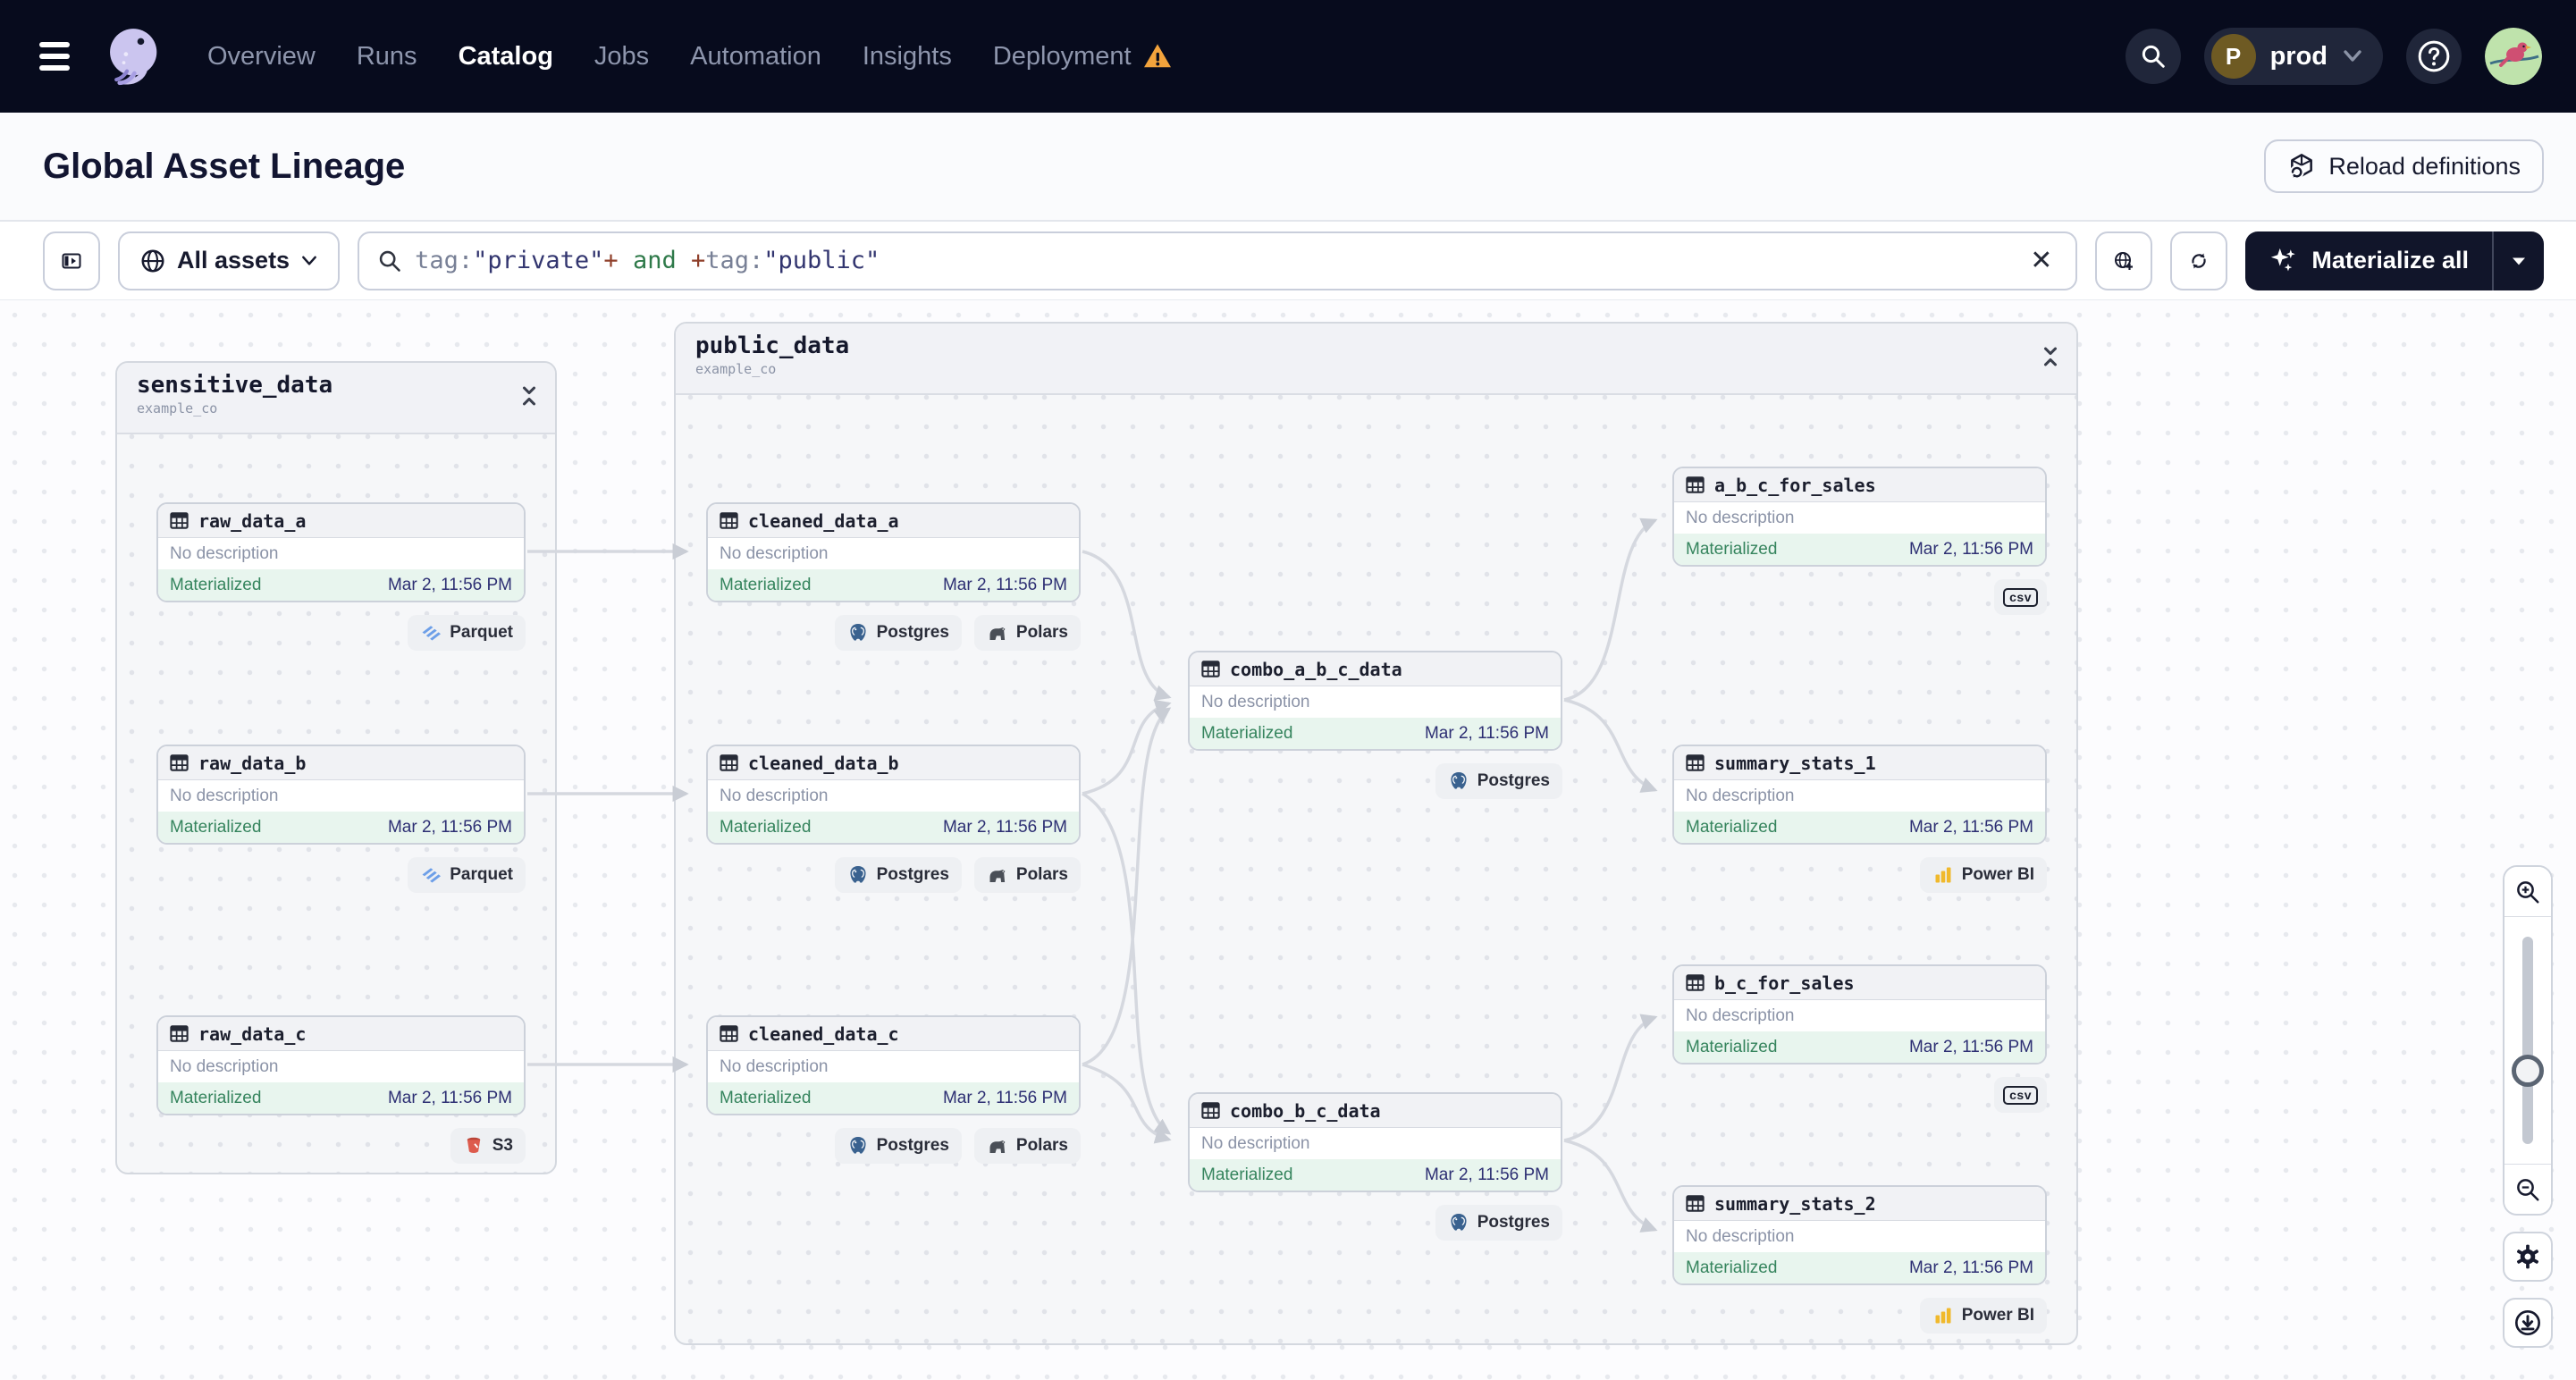 Image resolution: width=2576 pixels, height=1380 pixels. I want to click on materialize-options-caret, so click(2518, 260).